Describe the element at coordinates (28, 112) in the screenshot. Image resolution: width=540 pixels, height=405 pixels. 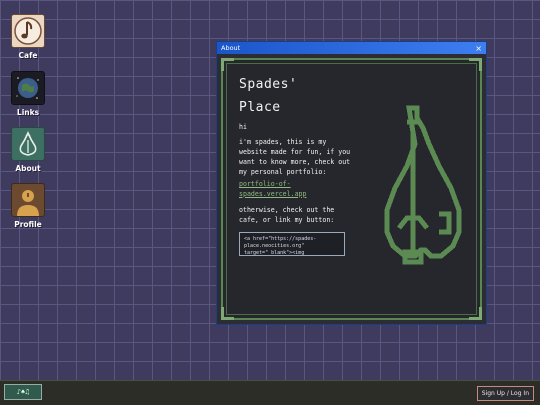
I see `desktop-icon-label: Links` at that location.